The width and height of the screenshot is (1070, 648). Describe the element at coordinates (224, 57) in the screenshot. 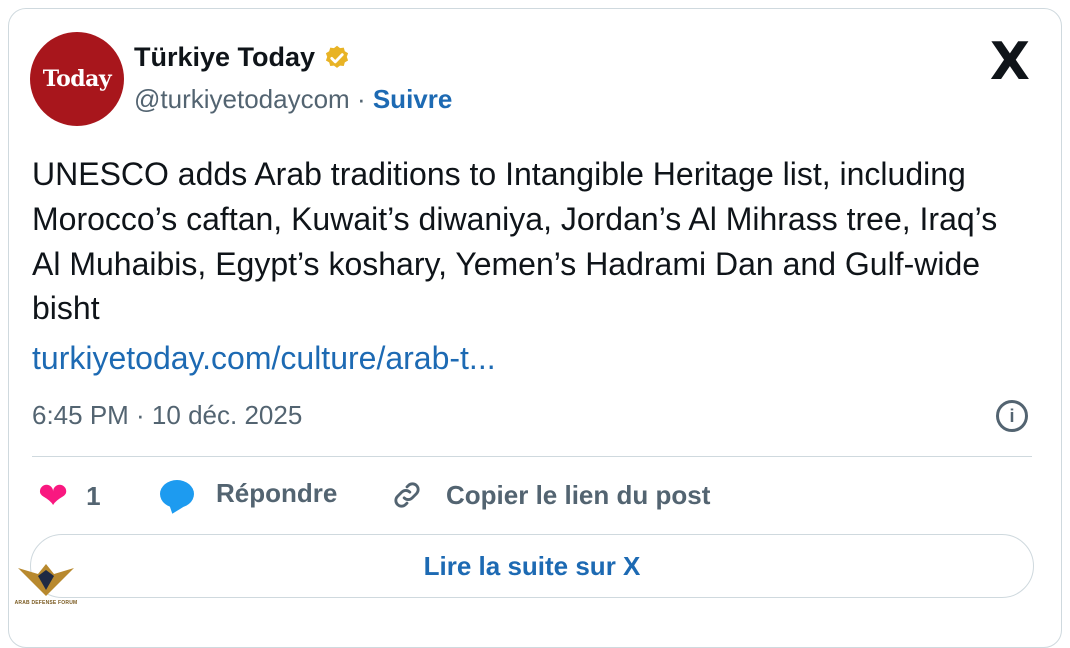

I see `account-name: Türkiye Today` at that location.